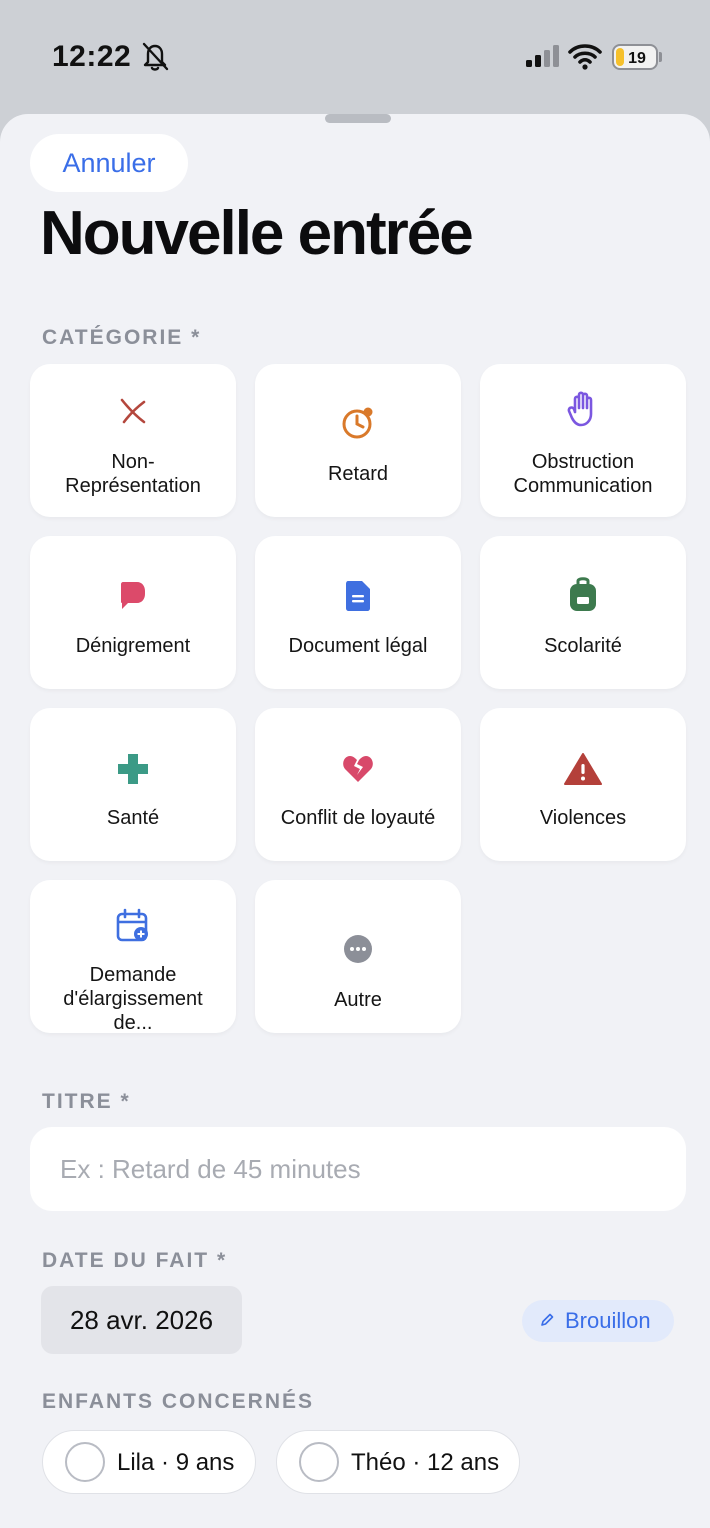 Image resolution: width=710 pixels, height=1528 pixels. What do you see at coordinates (358, 771) in the screenshot?
I see `broken-heart-icon` at bounding box center [358, 771].